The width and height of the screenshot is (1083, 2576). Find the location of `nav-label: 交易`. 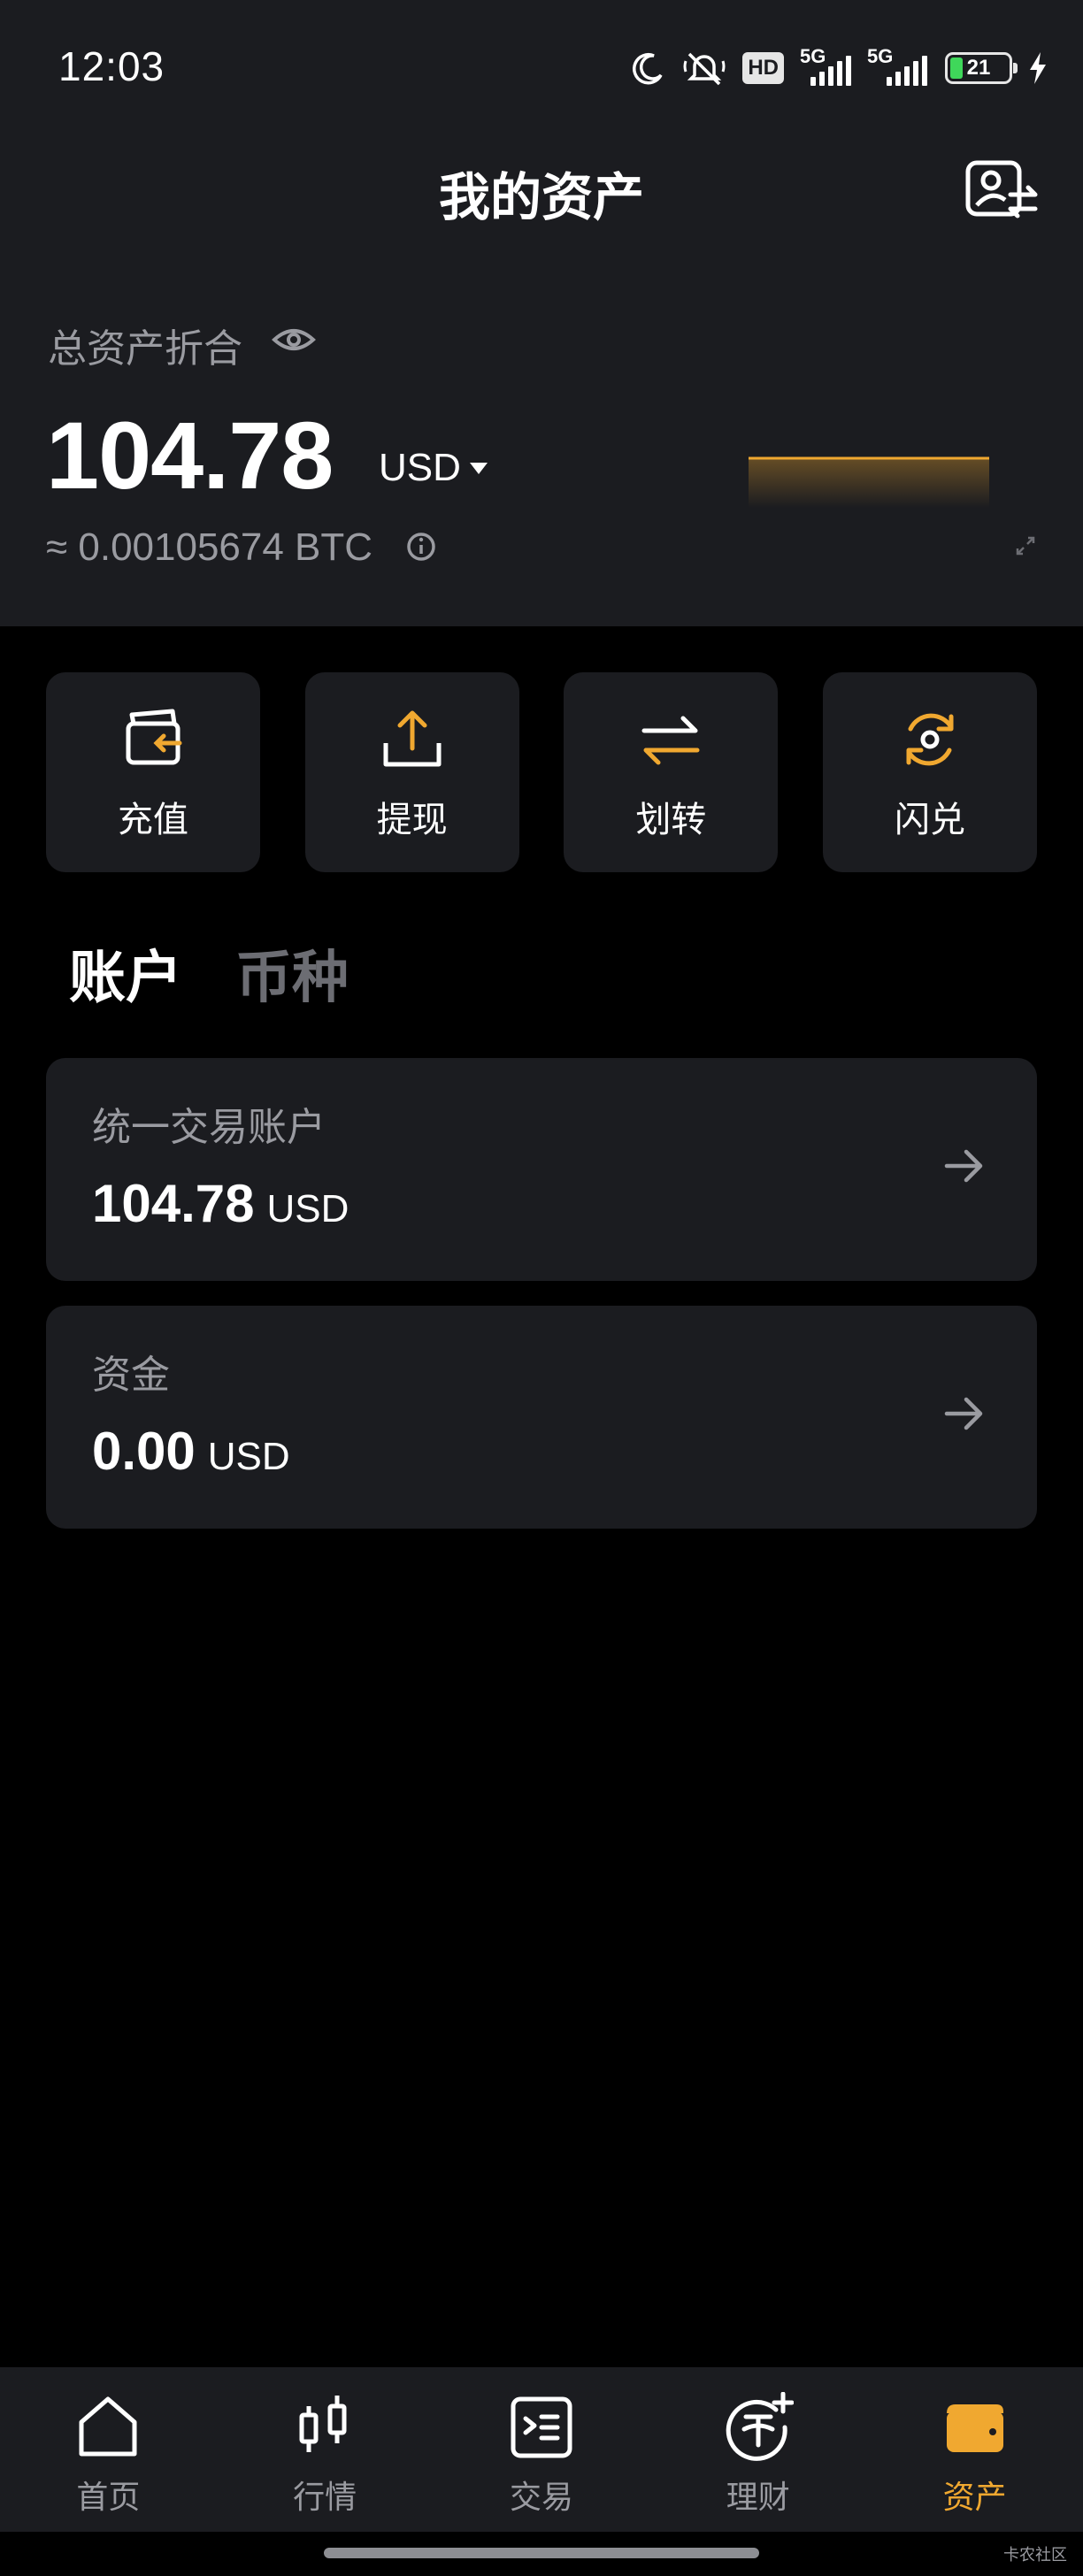

nav-label: 交易 is located at coordinates (541, 2497).